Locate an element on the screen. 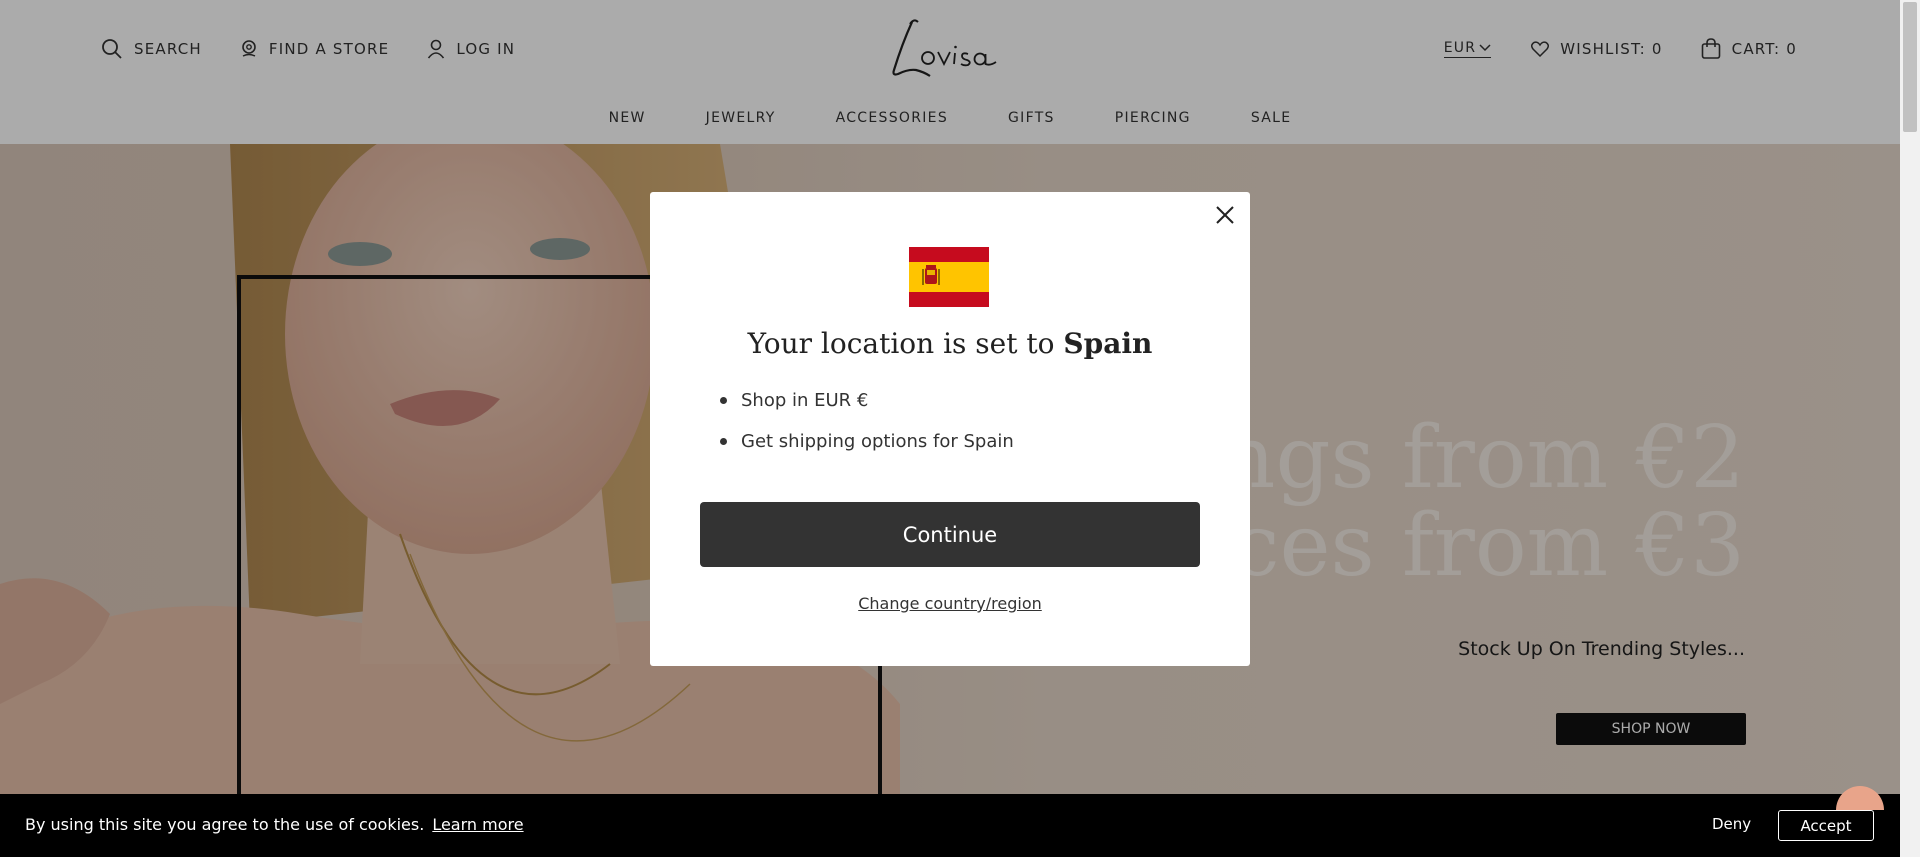  change-country-link: Change country/region is located at coordinates (950, 603).